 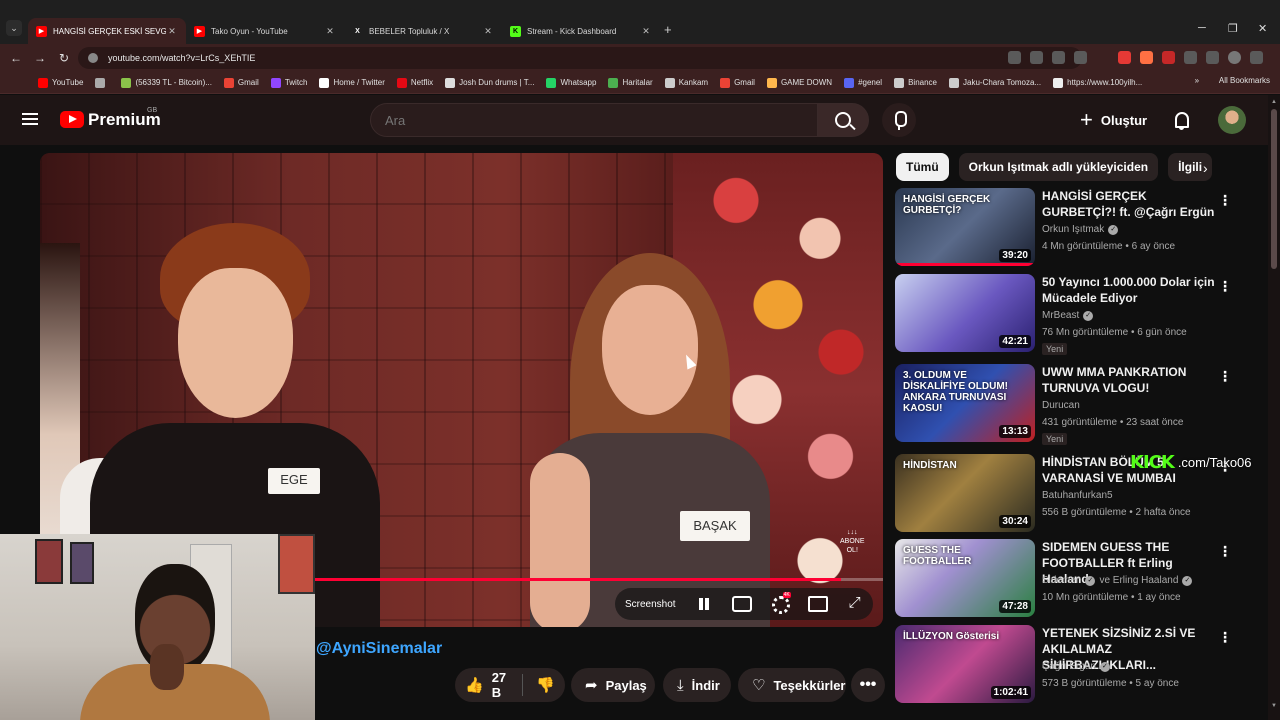 What do you see at coordinates (72, 119) in the screenshot?
I see `youtube-logo-icon` at bounding box center [72, 119].